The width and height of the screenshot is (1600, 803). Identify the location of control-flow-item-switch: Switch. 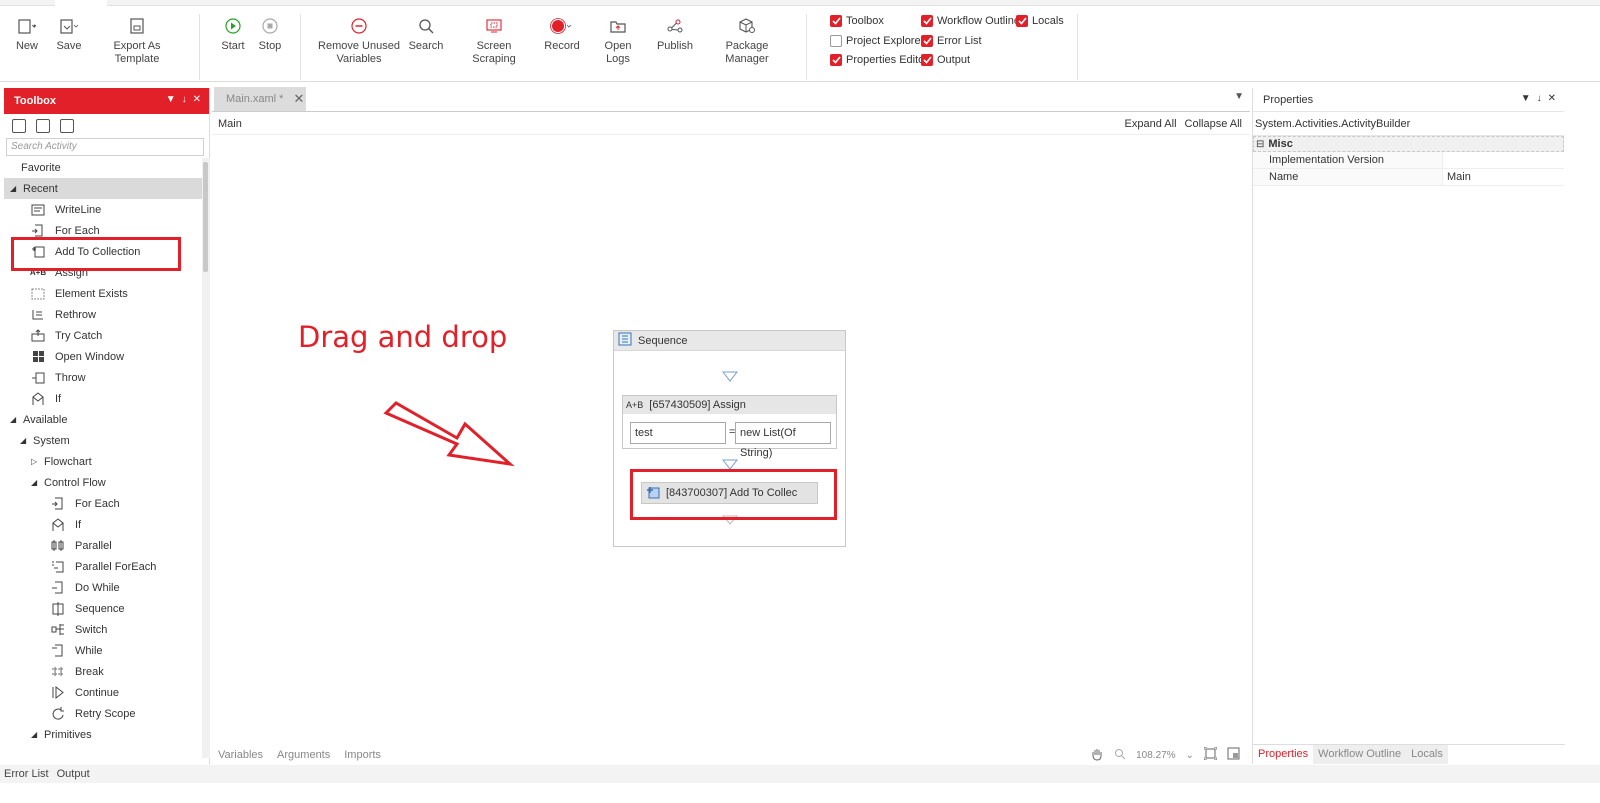
(79, 629).